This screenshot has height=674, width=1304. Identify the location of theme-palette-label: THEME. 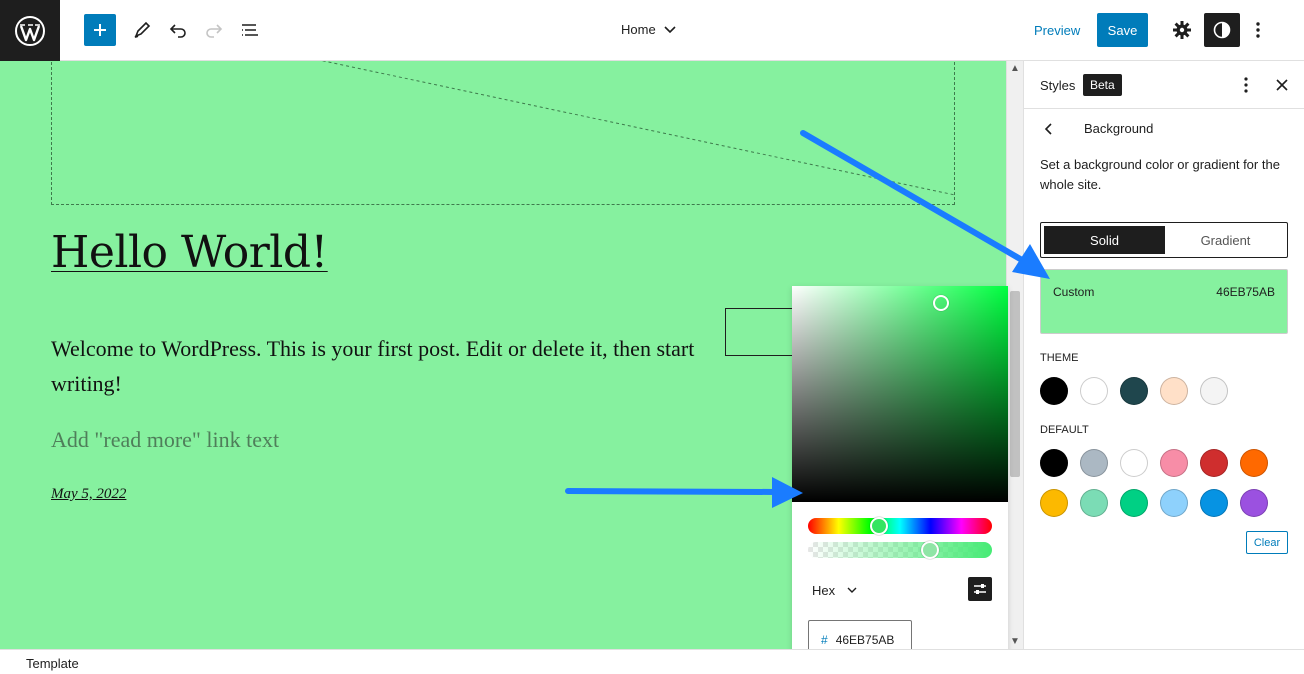
(1059, 358).